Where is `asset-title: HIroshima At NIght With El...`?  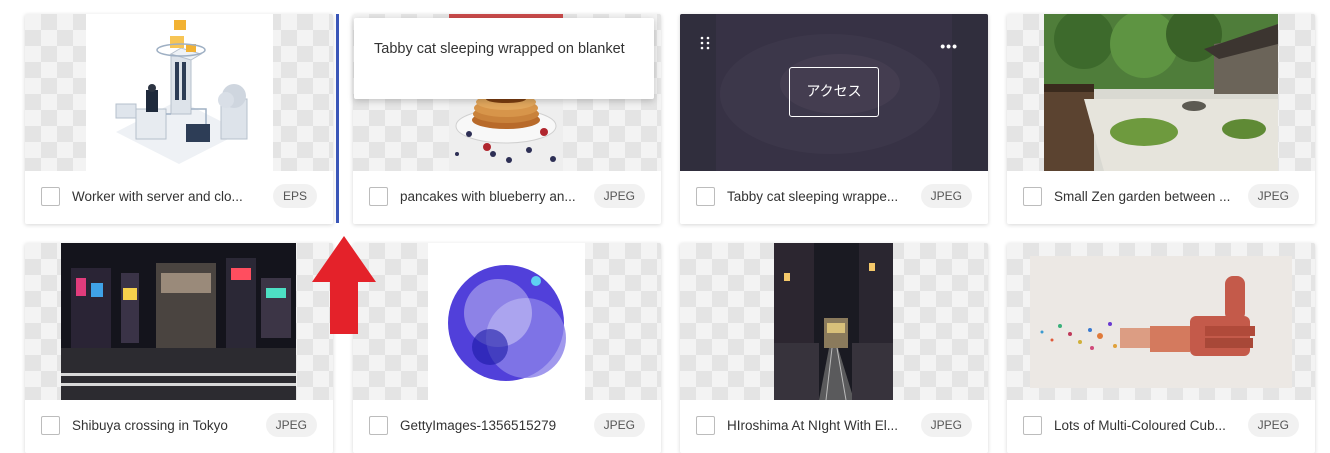
asset-title: HIroshima At NIght With El... is located at coordinates (813, 425).